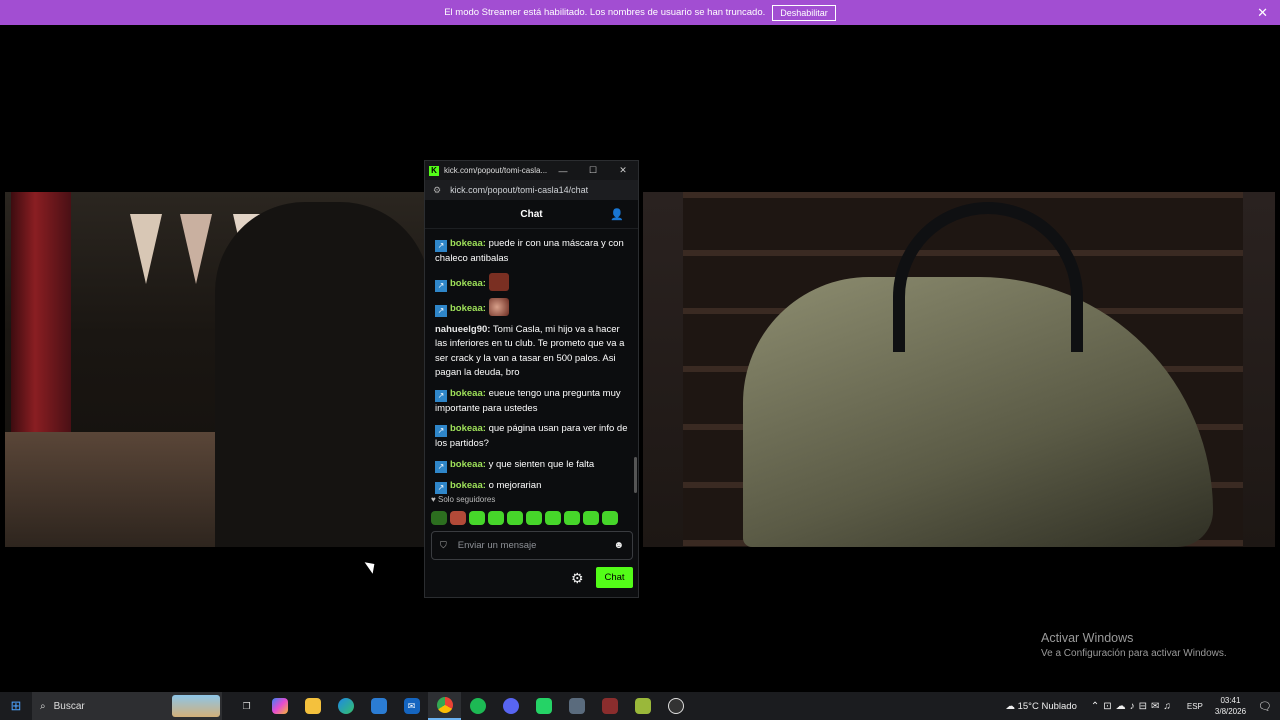  What do you see at coordinates (497, 545) in the screenshot?
I see `message-placeholder: Enviar un mensaje` at bounding box center [497, 545].